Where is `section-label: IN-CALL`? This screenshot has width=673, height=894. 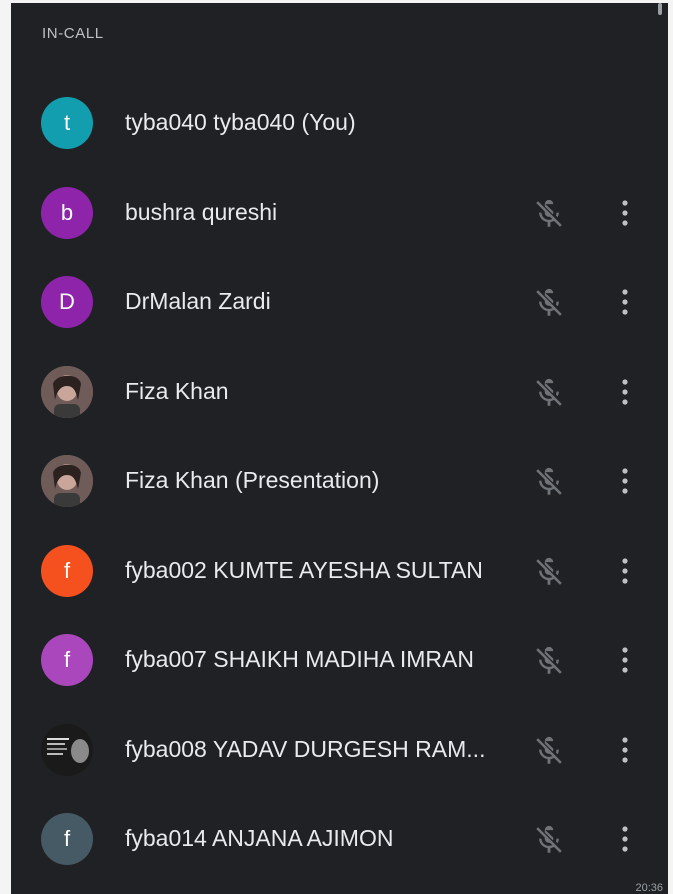 section-label: IN-CALL is located at coordinates (73, 33).